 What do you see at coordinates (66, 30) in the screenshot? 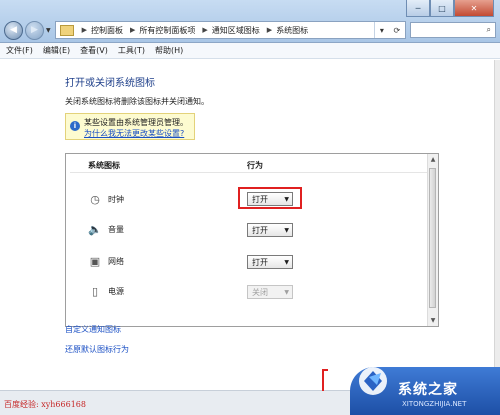
I see `control-panel-icon` at bounding box center [66, 30].